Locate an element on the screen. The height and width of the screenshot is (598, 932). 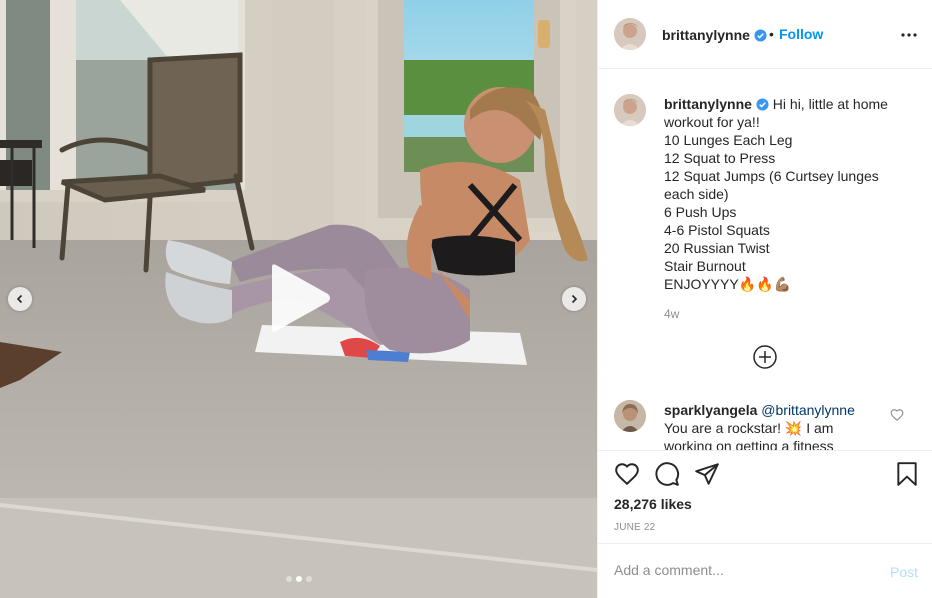
author-avatar is located at coordinates (630, 34).